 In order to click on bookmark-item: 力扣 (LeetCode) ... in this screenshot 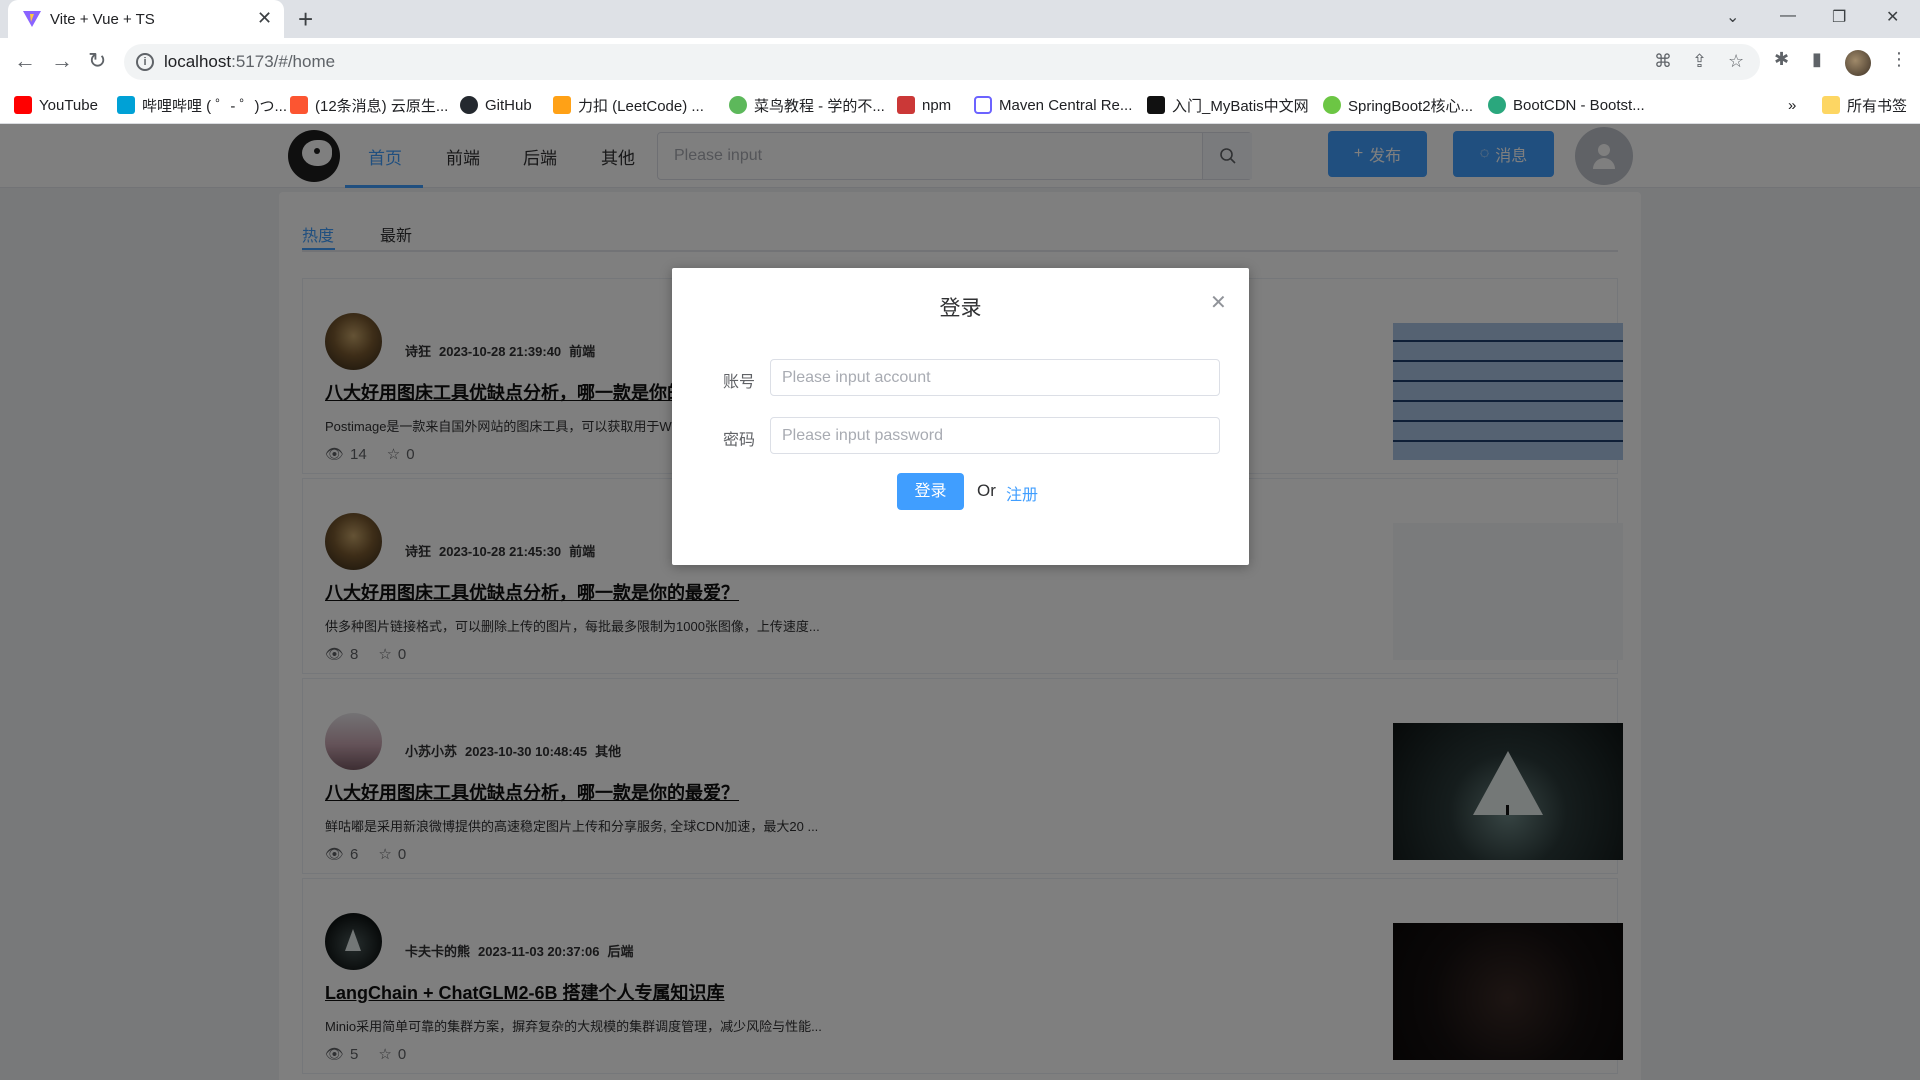, I will do `click(628, 105)`.